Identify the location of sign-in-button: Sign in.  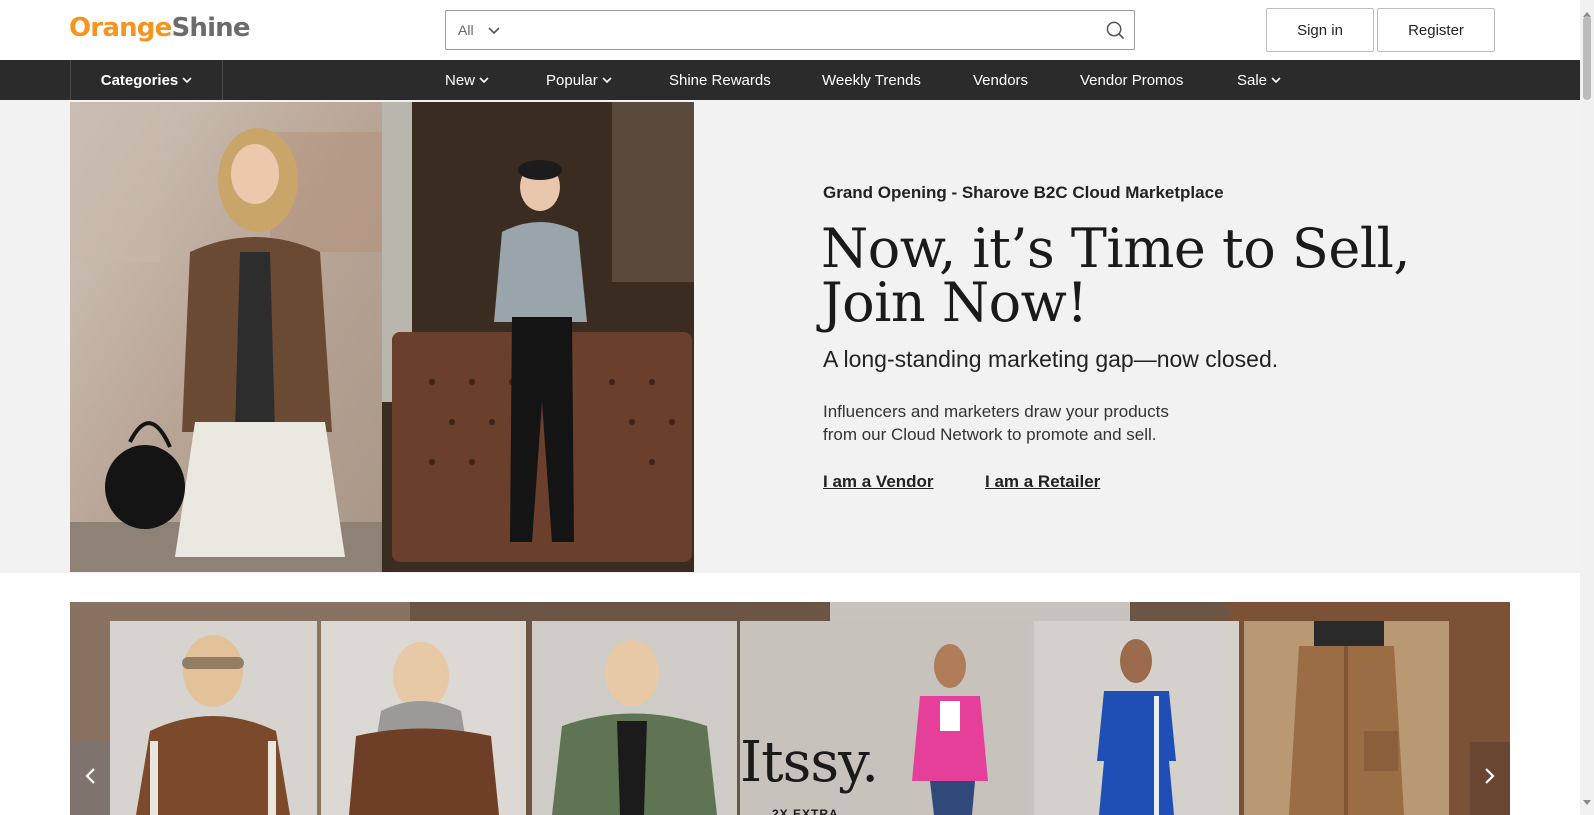
(1320, 30).